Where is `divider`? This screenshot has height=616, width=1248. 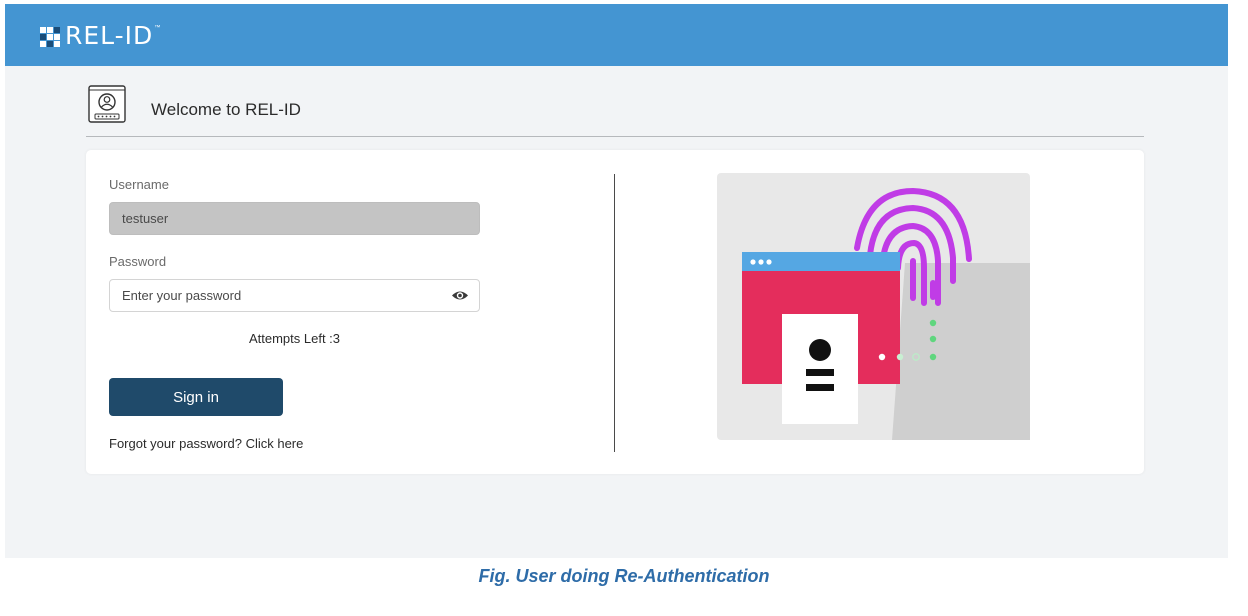
divider is located at coordinates (614, 313).